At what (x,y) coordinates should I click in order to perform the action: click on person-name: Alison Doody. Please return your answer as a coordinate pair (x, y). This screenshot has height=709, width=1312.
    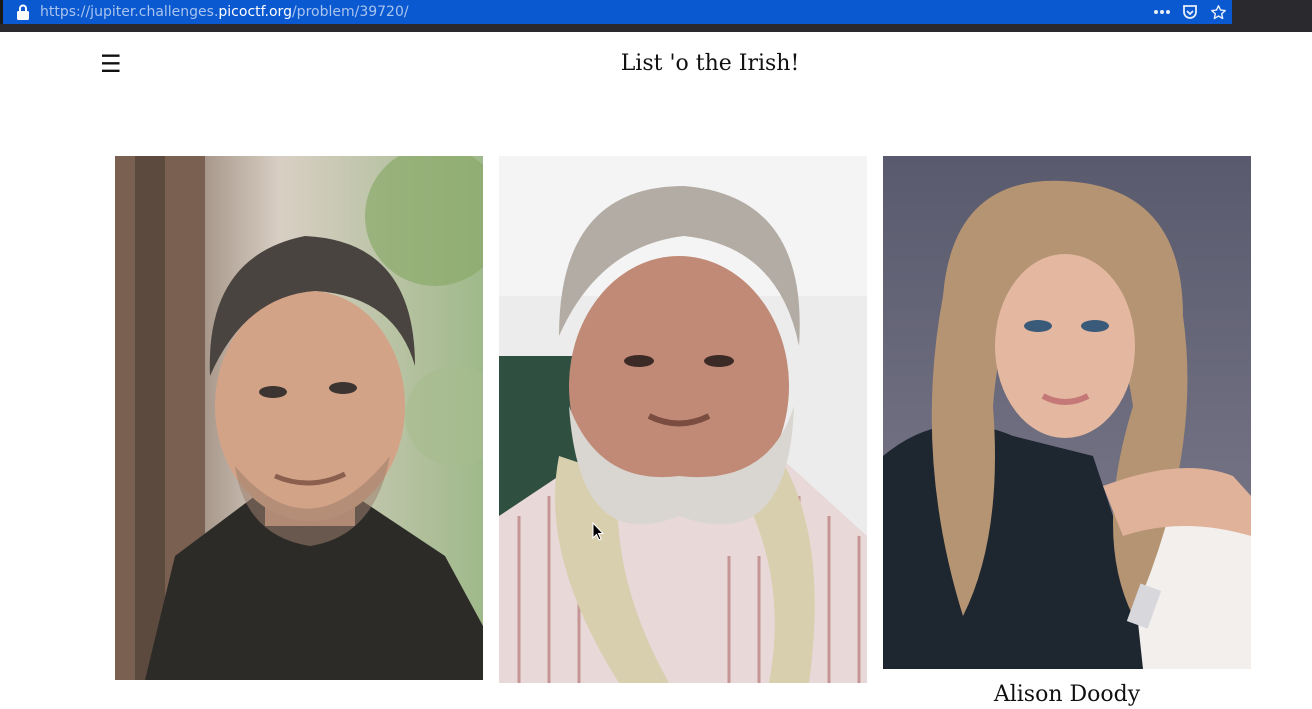
    Looking at the image, I should click on (1067, 694).